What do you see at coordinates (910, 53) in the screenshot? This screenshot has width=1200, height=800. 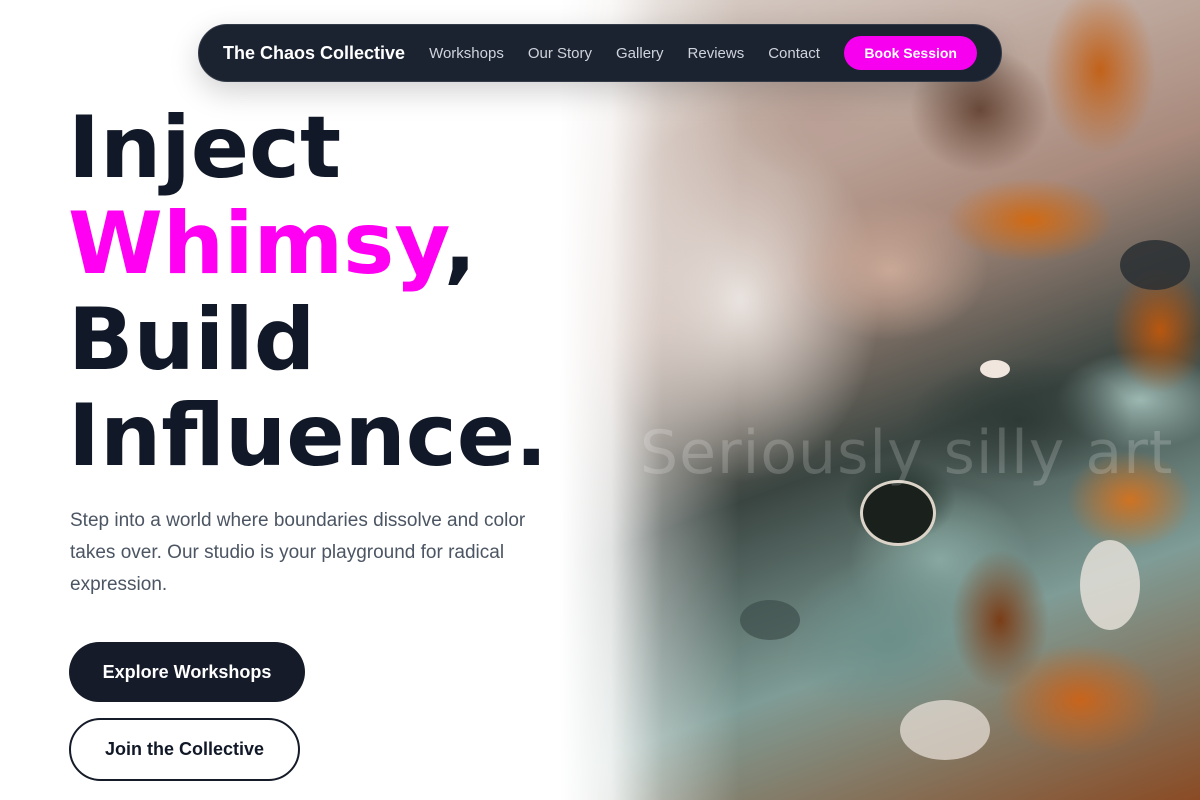 I see `book-session-button: Book Session` at bounding box center [910, 53].